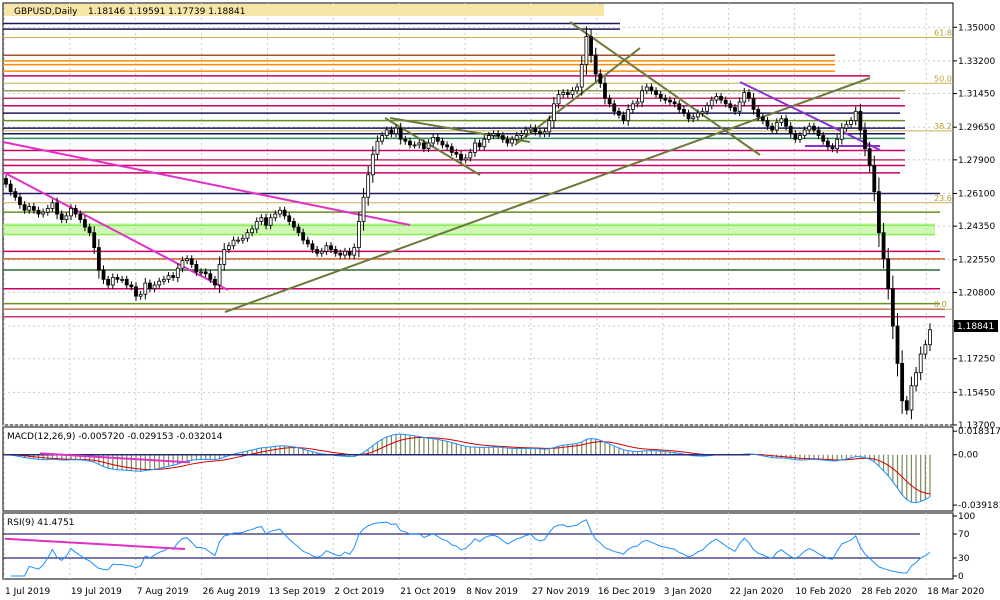  I want to click on x-tick-label: 13 Sep 2019, so click(296, 592).